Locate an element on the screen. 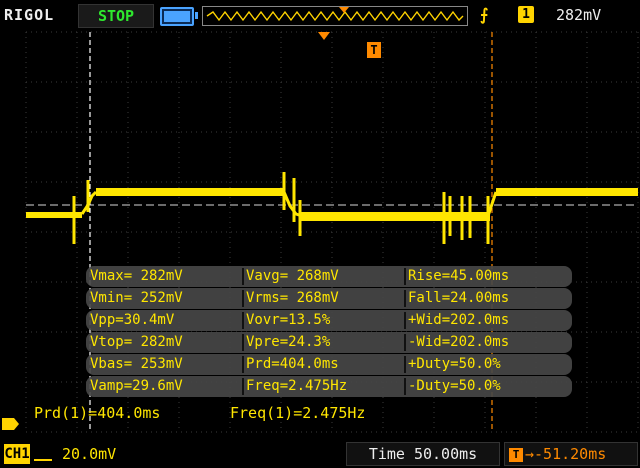 This screenshot has width=640, height=468. trigger-offset-arrow: → is located at coordinates (530, 454).